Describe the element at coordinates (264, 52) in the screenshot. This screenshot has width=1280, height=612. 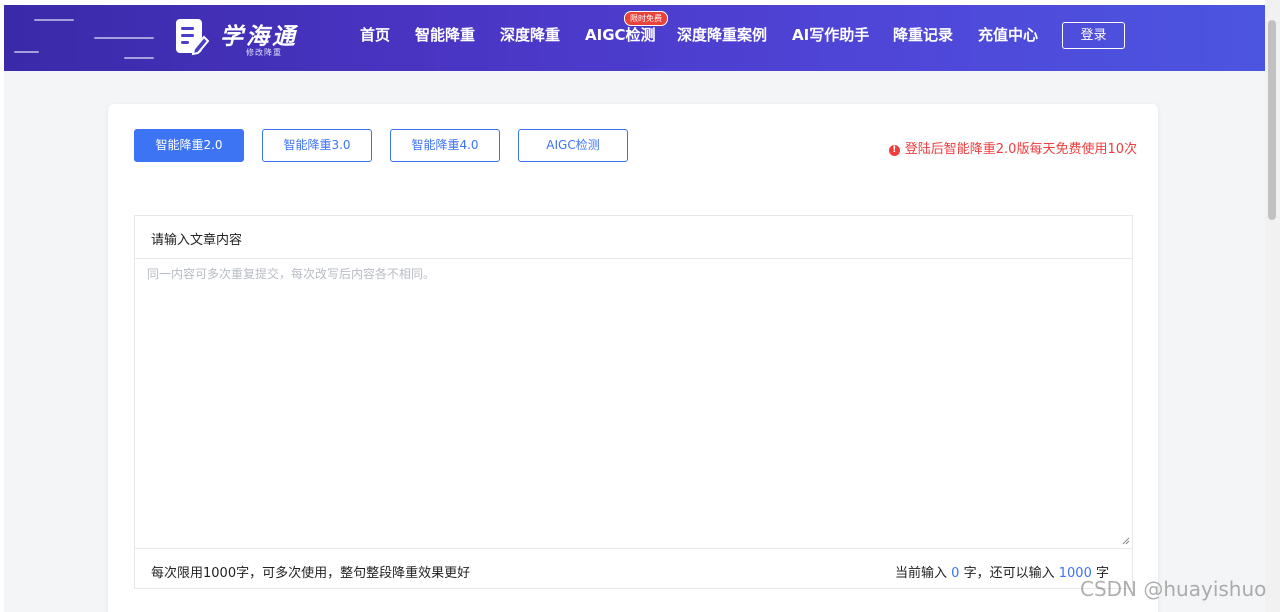
I see `logo-subtitle: 修改降重` at that location.